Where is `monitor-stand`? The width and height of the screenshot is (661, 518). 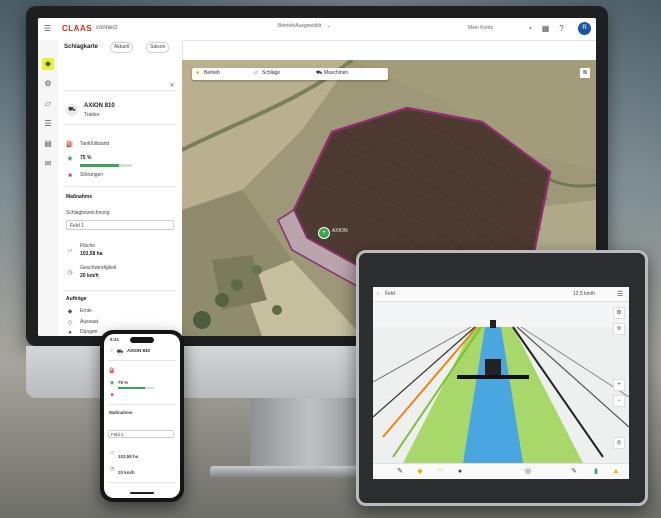
monitor-stand is located at coordinates (310, 433).